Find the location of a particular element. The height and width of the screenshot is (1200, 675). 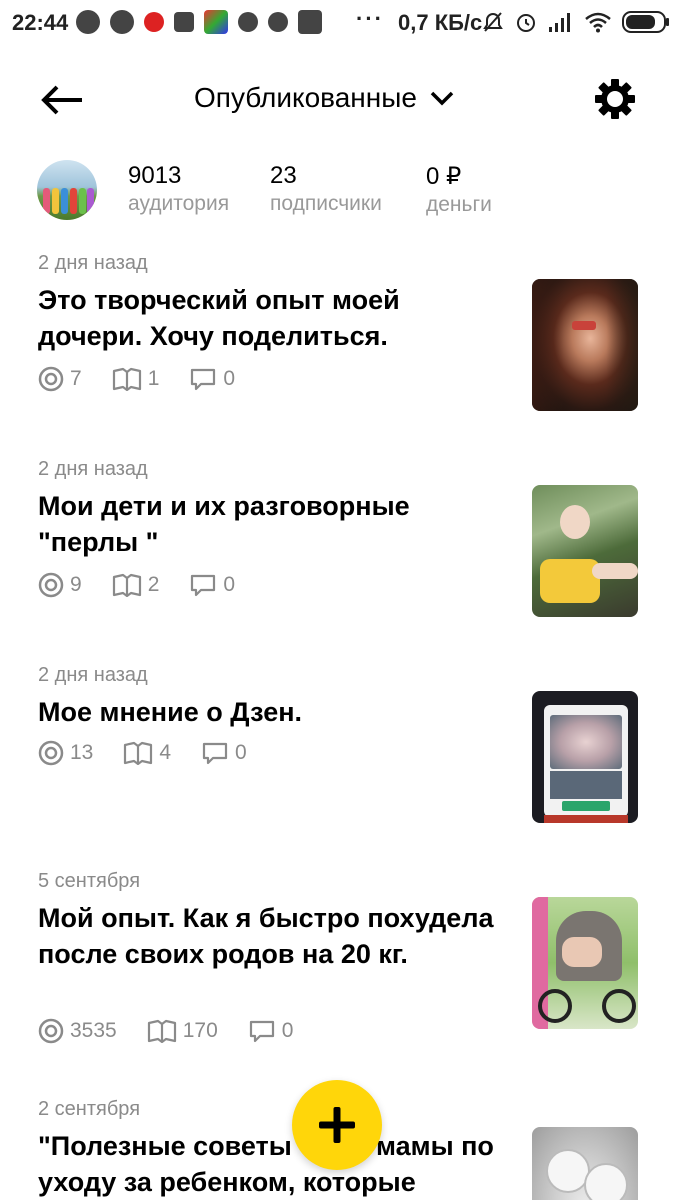

reads-count: 1 is located at coordinates (153, 378).